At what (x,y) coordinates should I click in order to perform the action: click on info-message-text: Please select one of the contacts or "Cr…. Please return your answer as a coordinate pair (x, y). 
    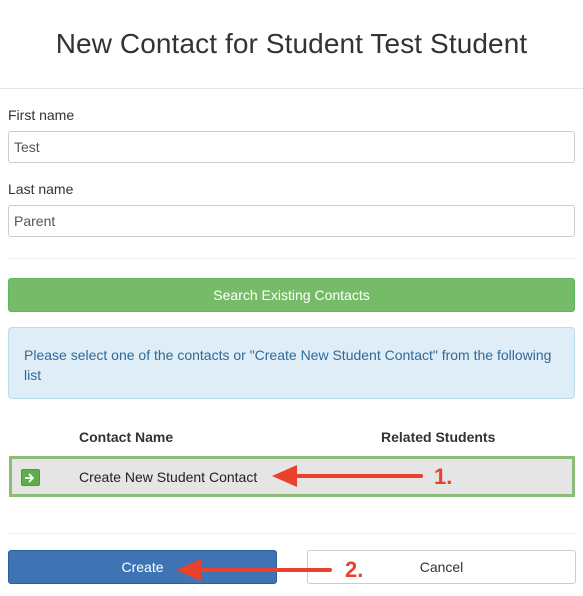
    Looking at the image, I should click on (288, 365).